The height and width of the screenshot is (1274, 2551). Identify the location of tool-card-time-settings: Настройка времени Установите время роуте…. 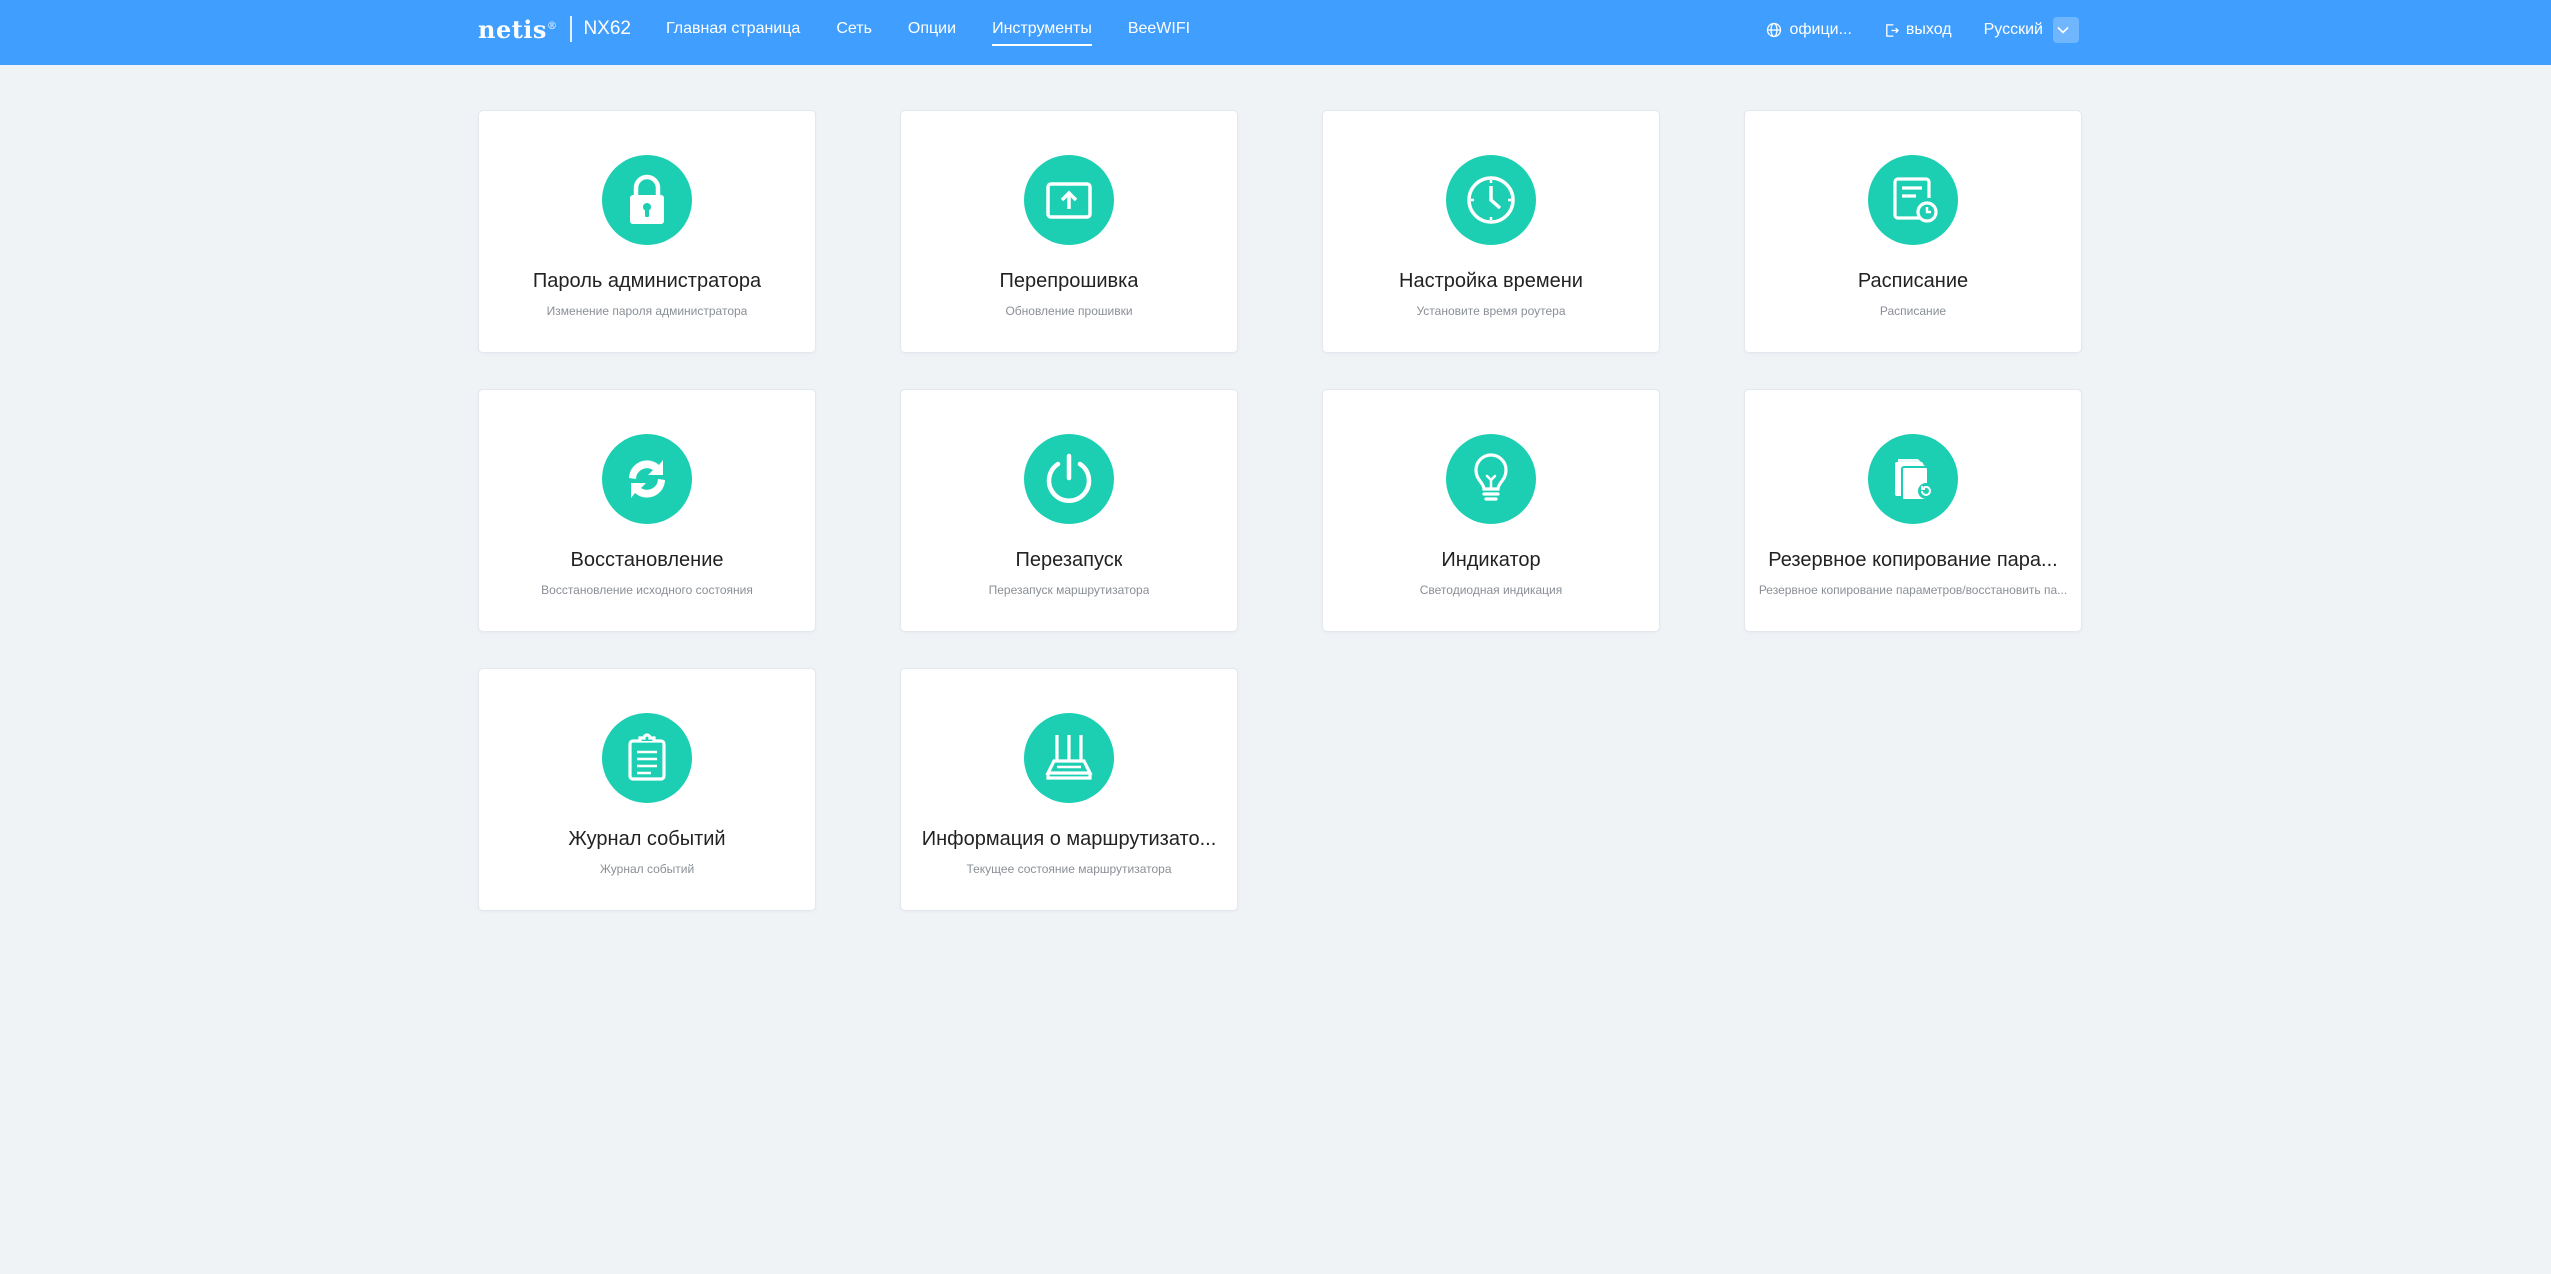
(1491, 231).